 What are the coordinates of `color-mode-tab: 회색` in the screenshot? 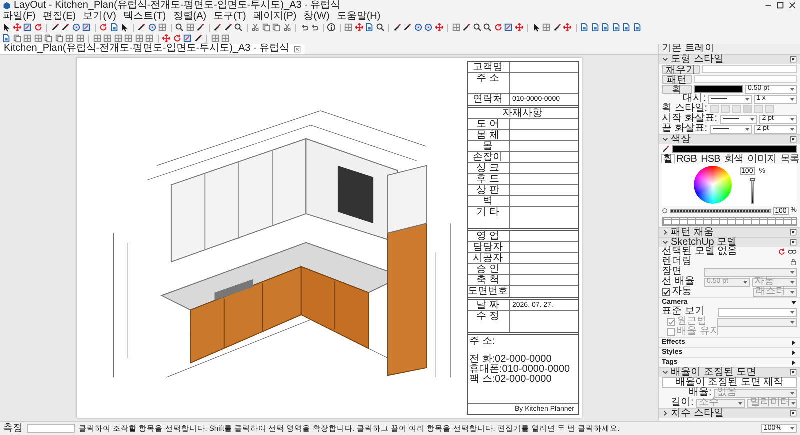 It's located at (734, 159).